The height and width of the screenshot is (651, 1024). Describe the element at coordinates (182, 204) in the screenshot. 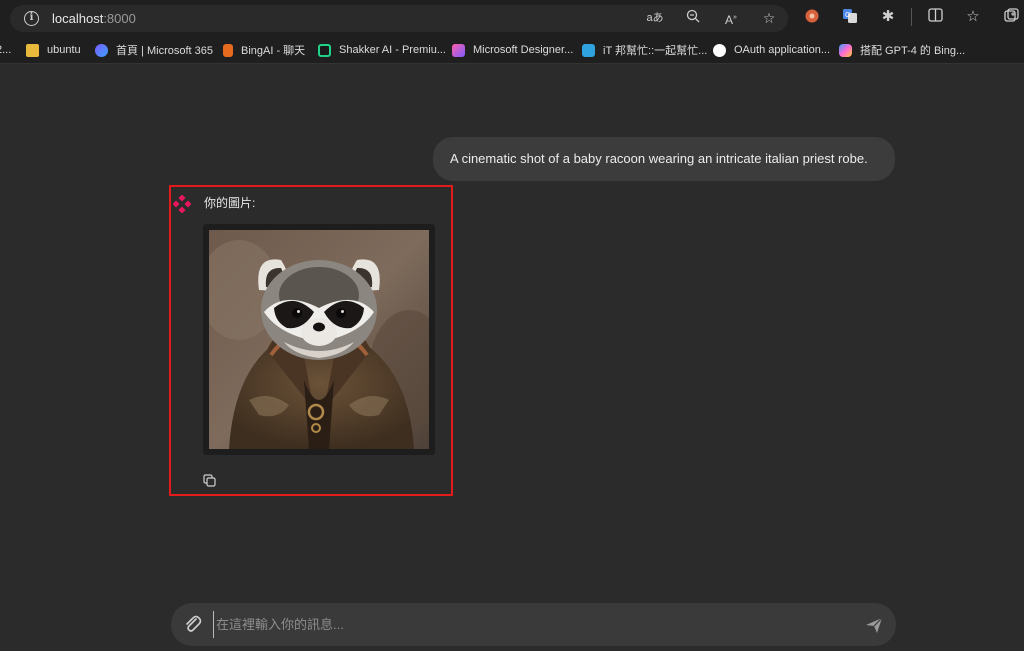

I see `bot-avatar-icon` at that location.